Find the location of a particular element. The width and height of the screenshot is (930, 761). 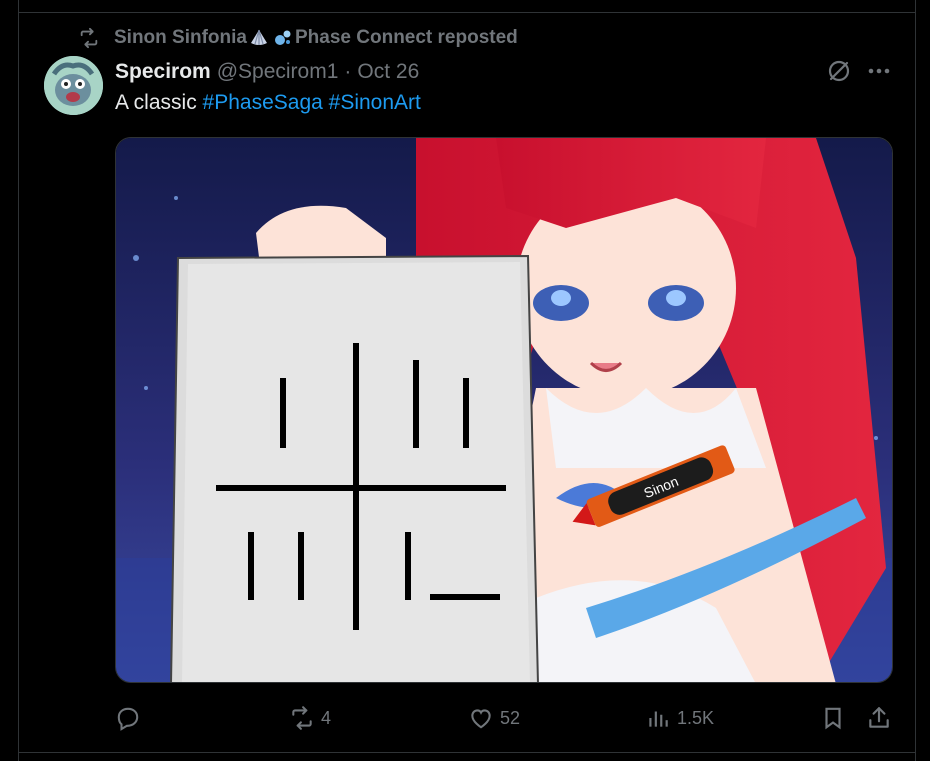

grok-icon is located at coordinates (839, 71).